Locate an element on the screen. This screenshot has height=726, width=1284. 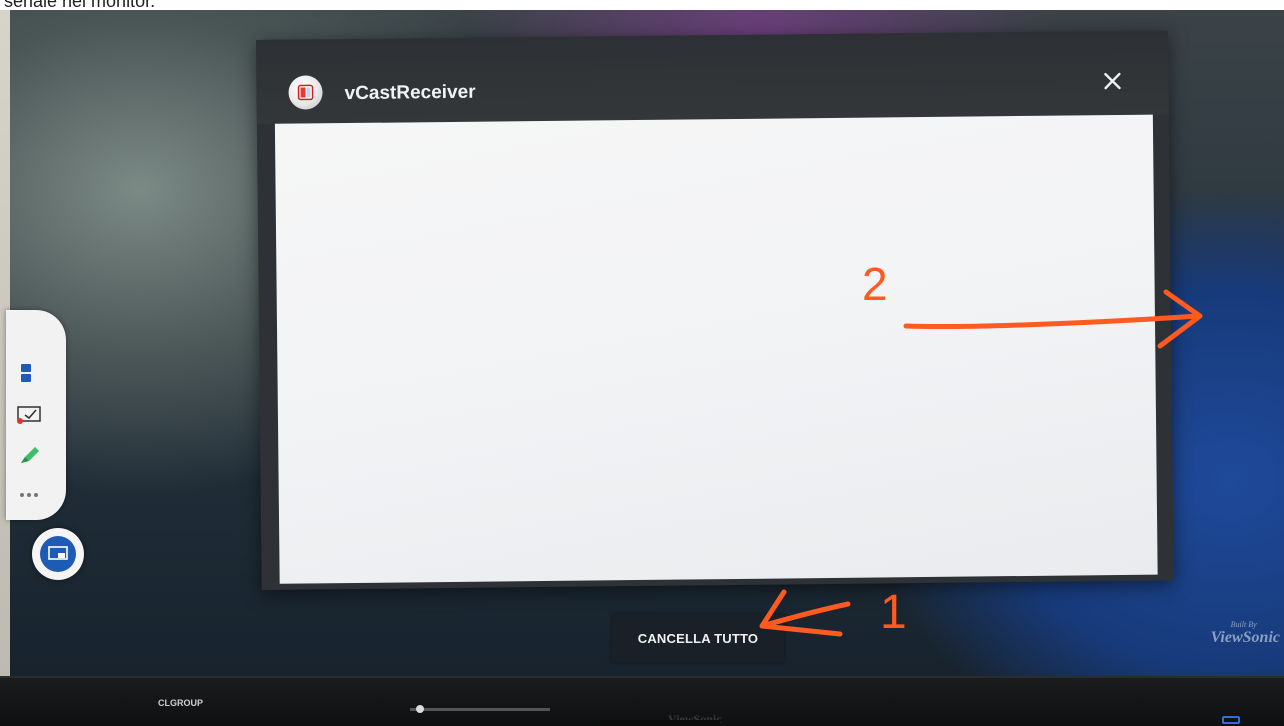
monitor-bezel: CLGROUP ViewSonic is located at coordinates (642, 701).